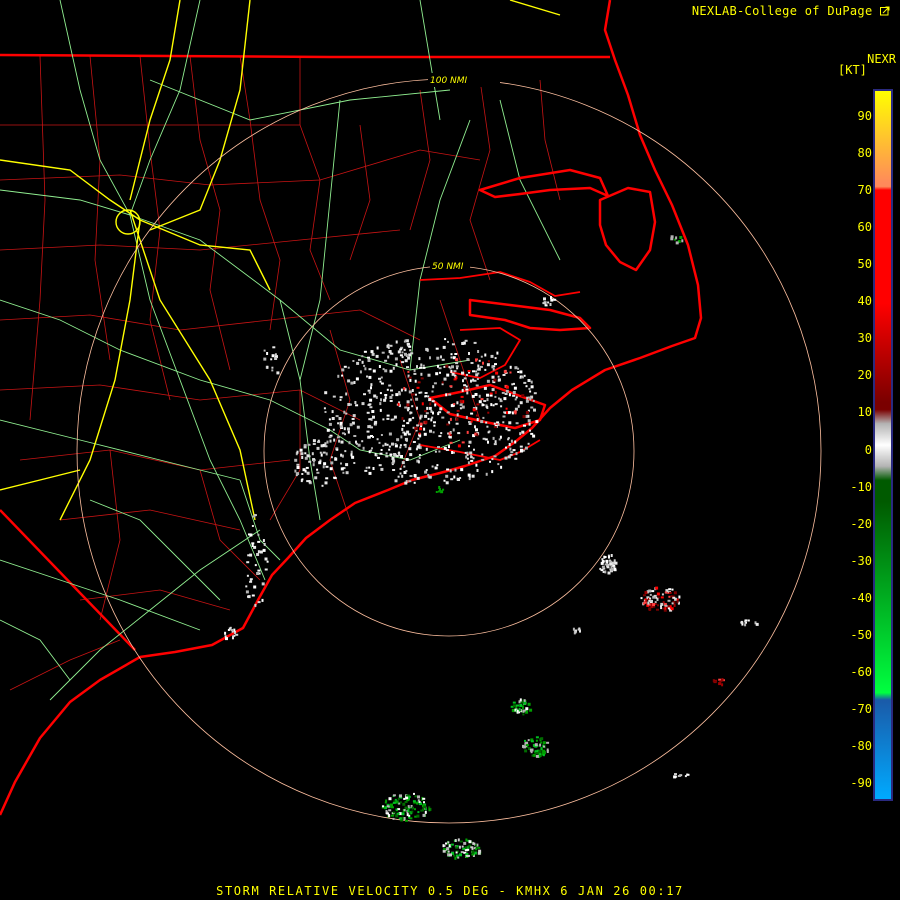  I want to click on range-label-100: 100 NMI, so click(449, 81).